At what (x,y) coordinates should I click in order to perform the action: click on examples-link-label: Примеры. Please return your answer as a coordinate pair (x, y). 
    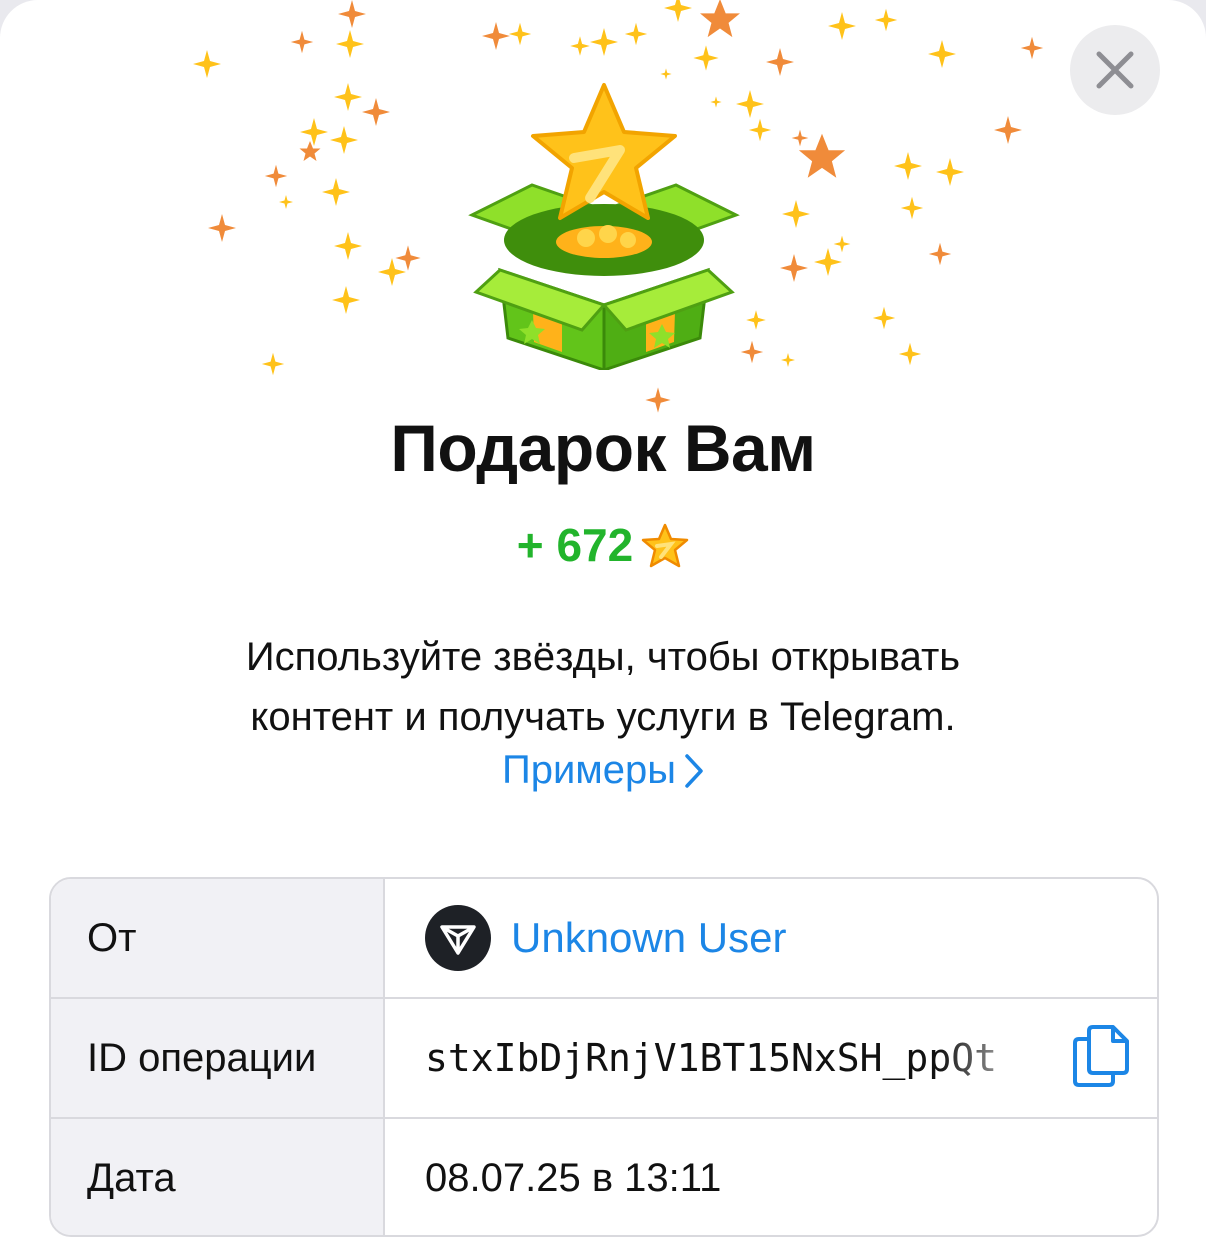
    Looking at the image, I should click on (589, 770).